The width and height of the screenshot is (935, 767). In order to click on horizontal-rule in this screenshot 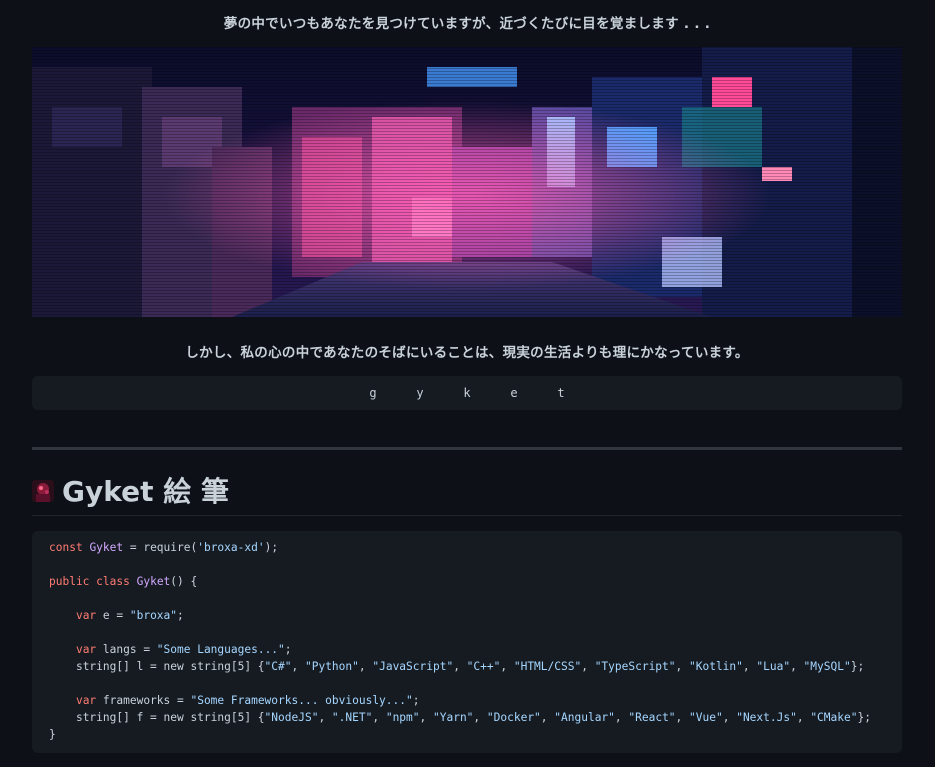, I will do `click(467, 448)`.